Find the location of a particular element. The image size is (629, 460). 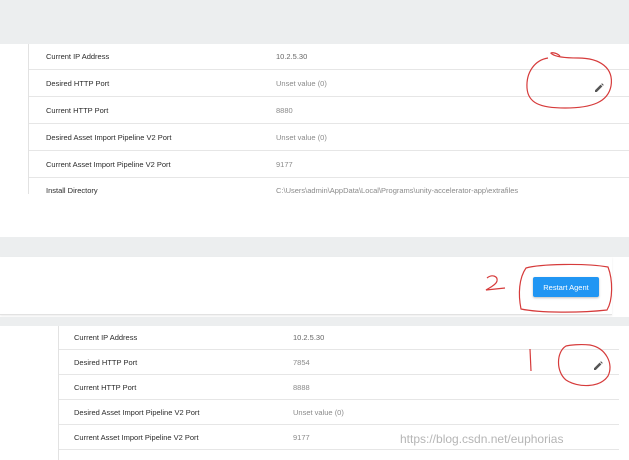

row-value: 7854 is located at coordinates (301, 362).